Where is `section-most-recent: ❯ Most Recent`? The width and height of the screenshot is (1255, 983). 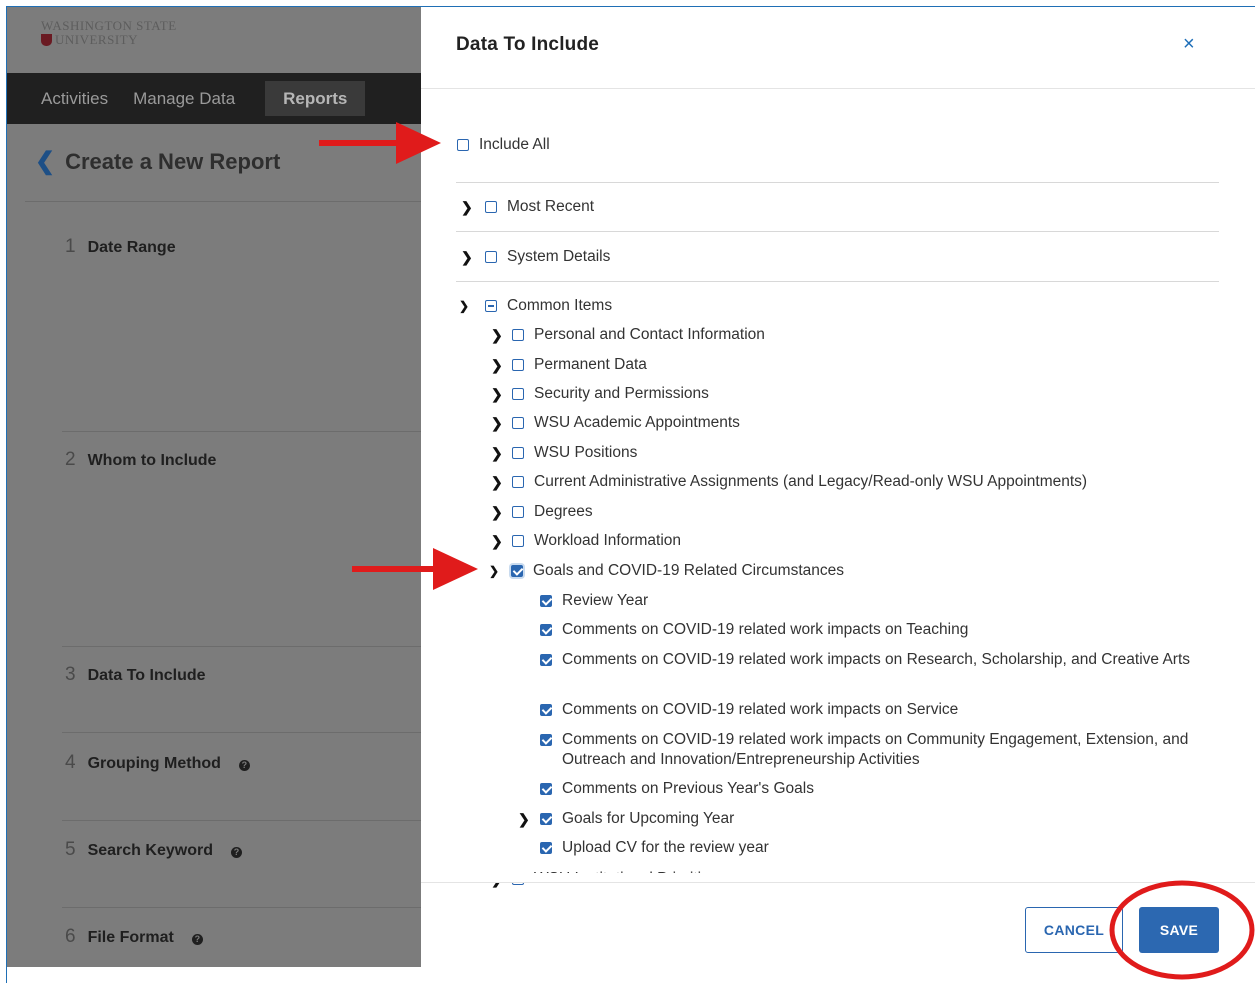
section-most-recent: ❯ Most Recent is located at coordinates (527, 207).